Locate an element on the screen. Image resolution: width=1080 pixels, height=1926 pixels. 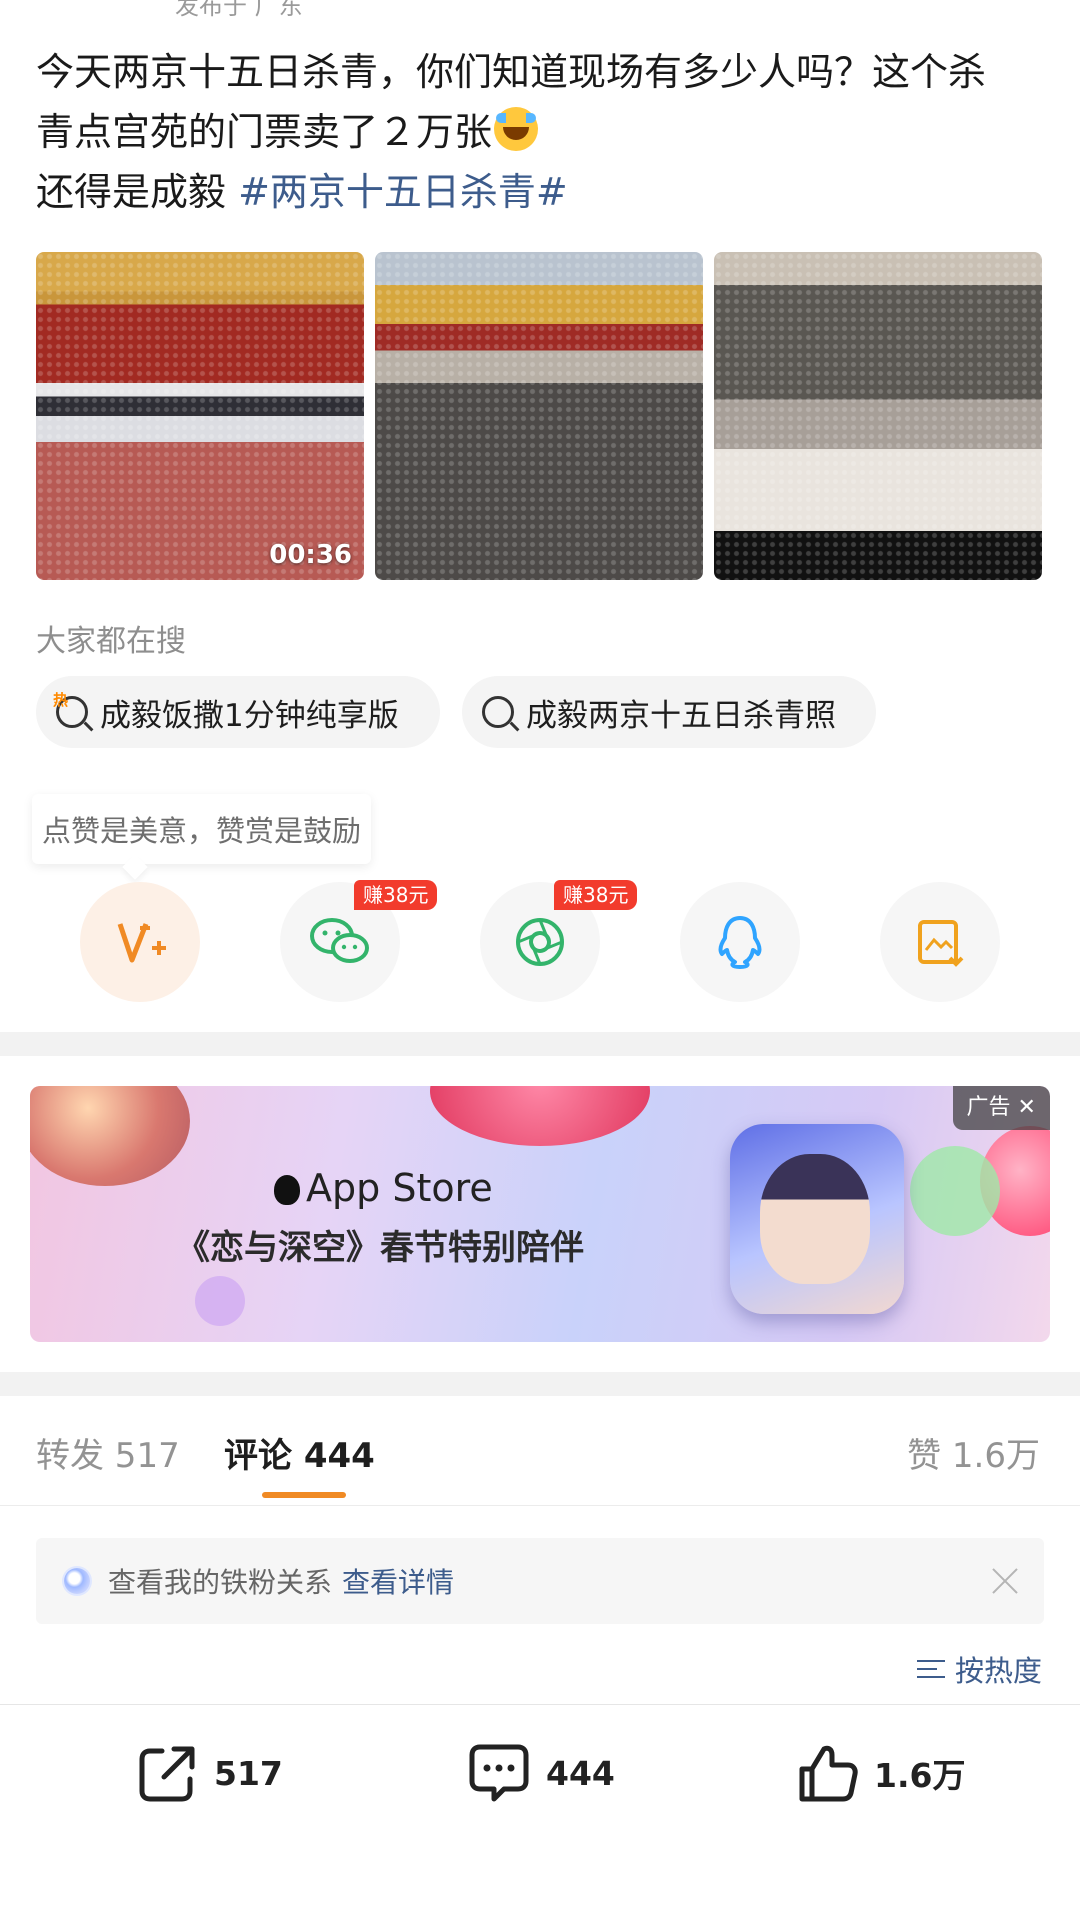
ad-app-icon is located at coordinates (817, 1219).